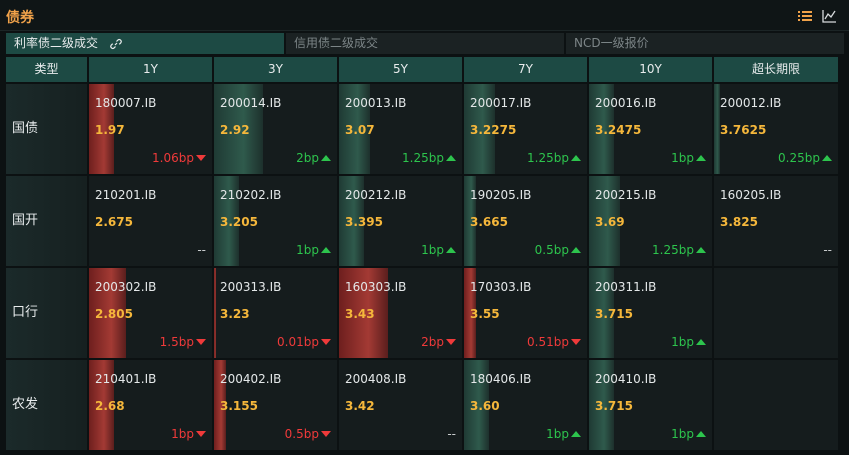 The height and width of the screenshot is (455, 849). I want to click on change-value: 0.25bp, so click(799, 158).